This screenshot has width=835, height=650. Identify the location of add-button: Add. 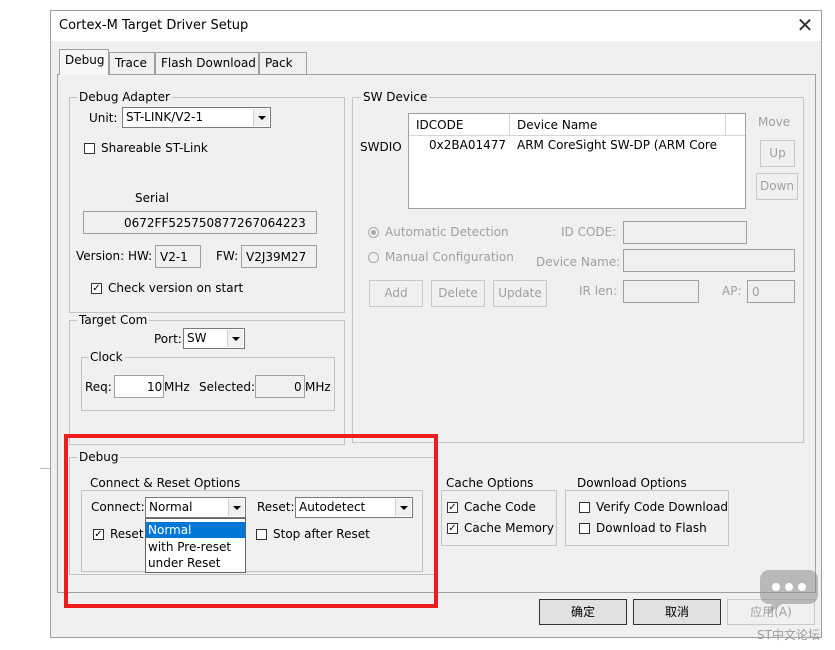
(396, 293).